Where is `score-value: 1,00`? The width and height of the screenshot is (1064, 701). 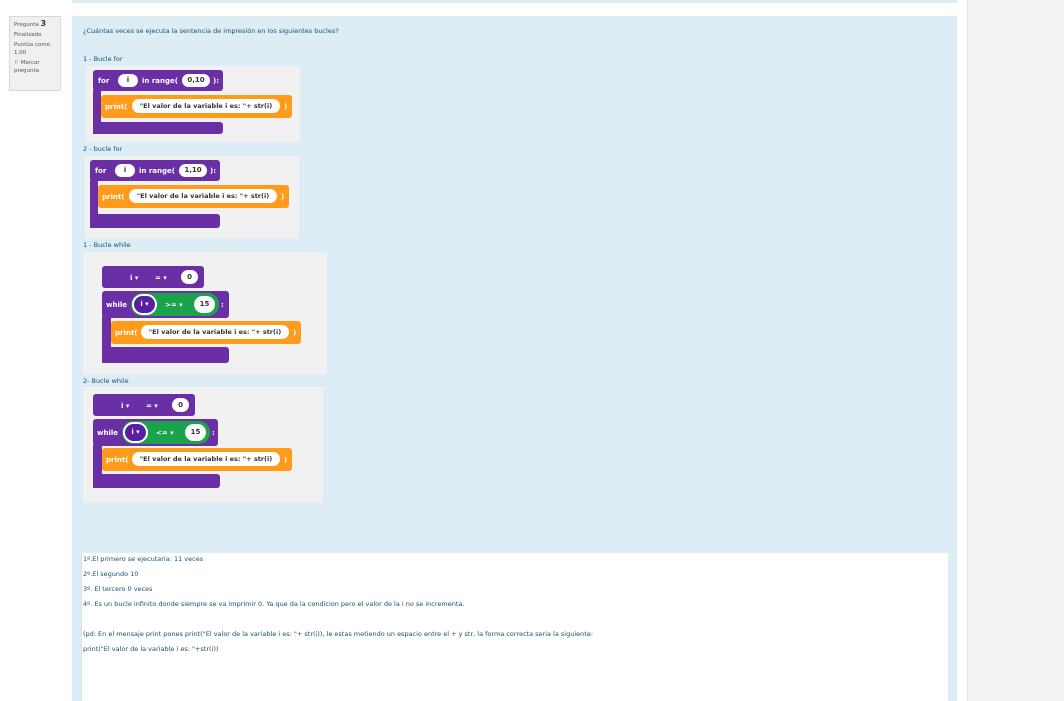
score-value: 1,00 is located at coordinates (20, 53).